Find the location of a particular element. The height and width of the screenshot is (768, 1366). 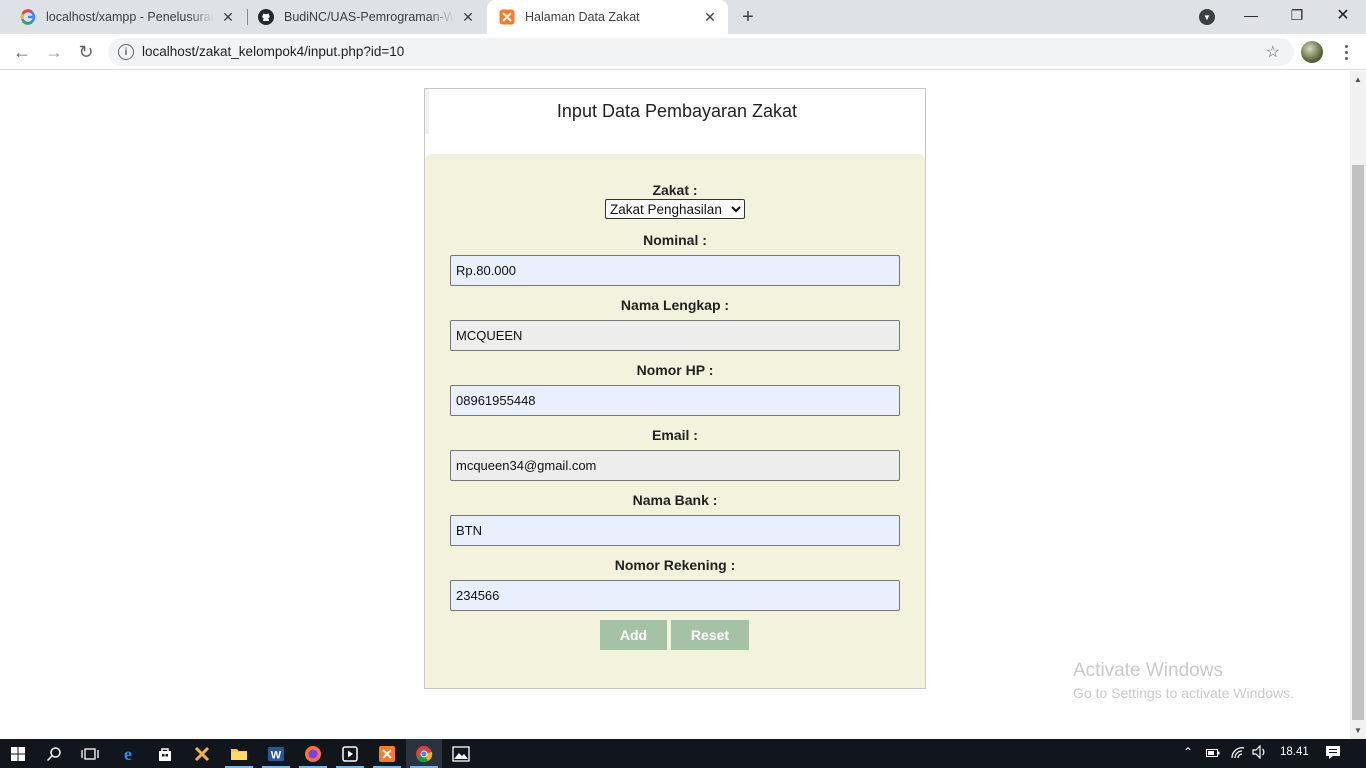

svg-text: W is located at coordinates (276, 755).